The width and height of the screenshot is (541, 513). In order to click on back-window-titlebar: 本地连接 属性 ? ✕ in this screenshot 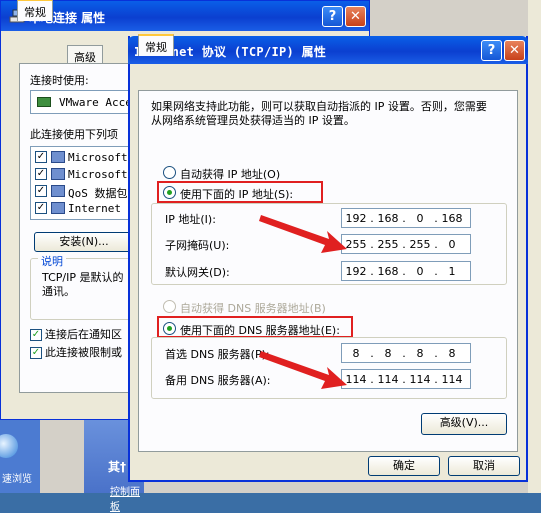, I will do `click(185, 16)`.